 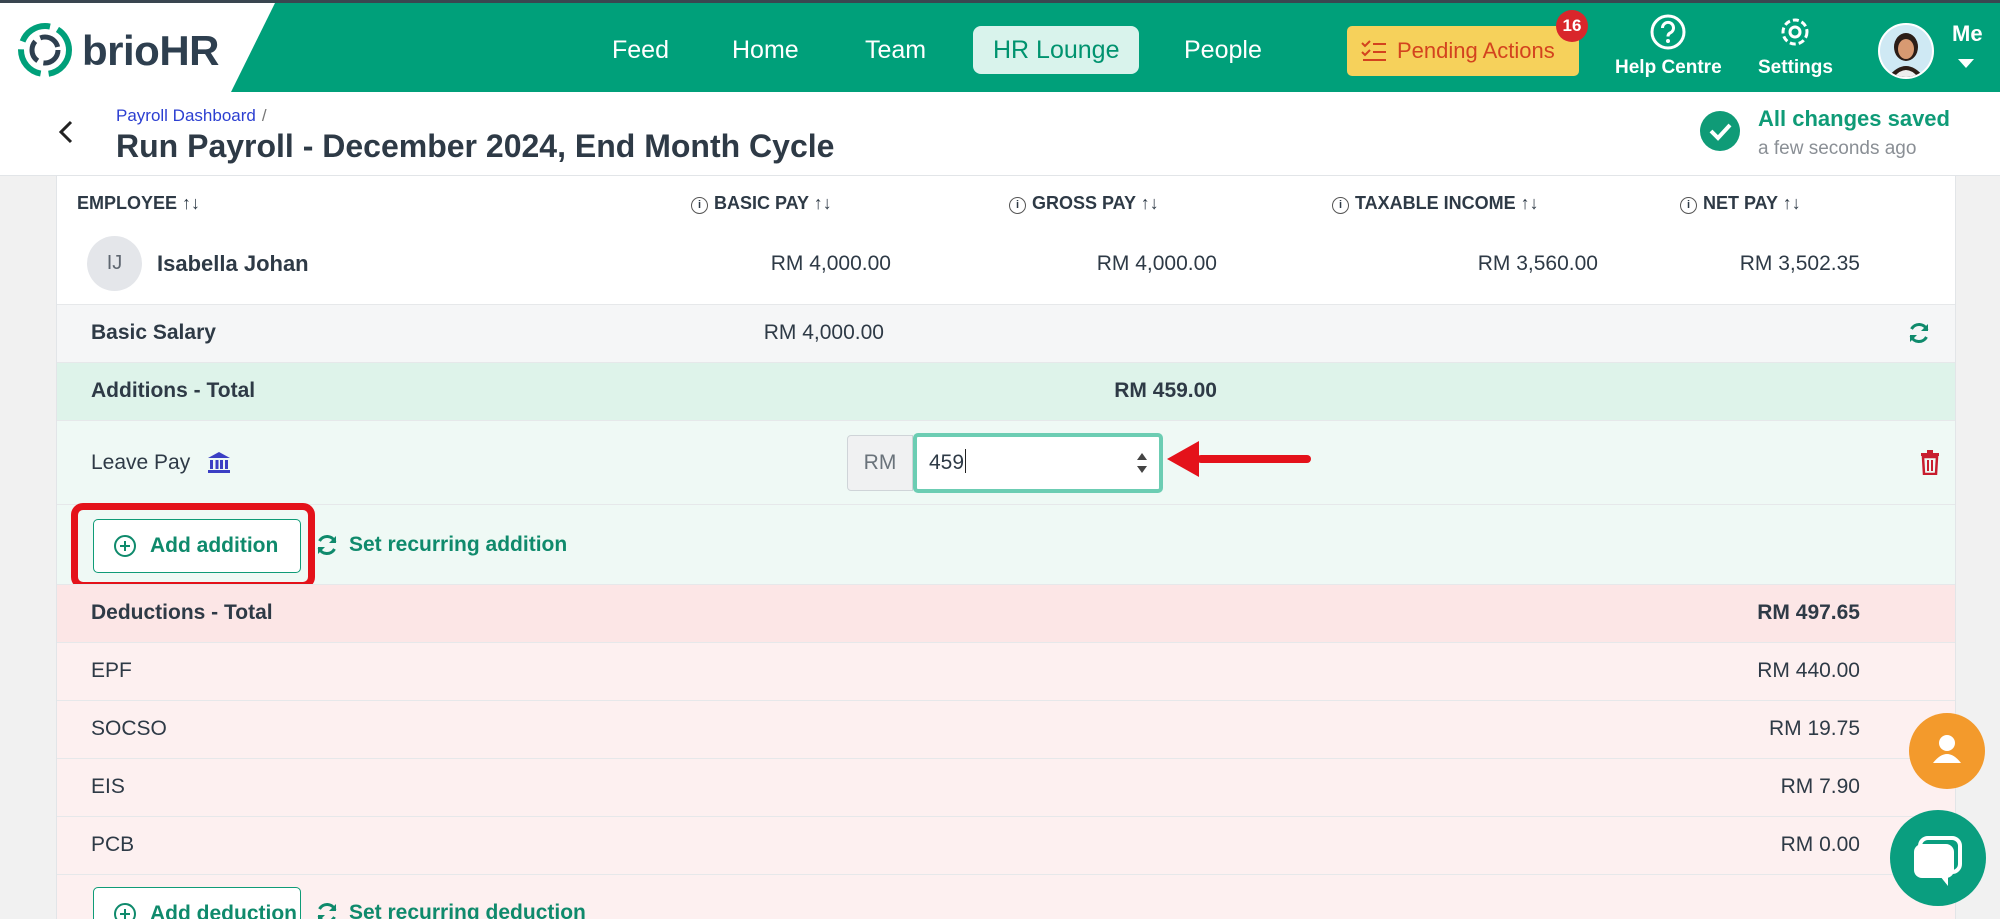 What do you see at coordinates (895, 50) in the screenshot?
I see `nav-team: Team` at bounding box center [895, 50].